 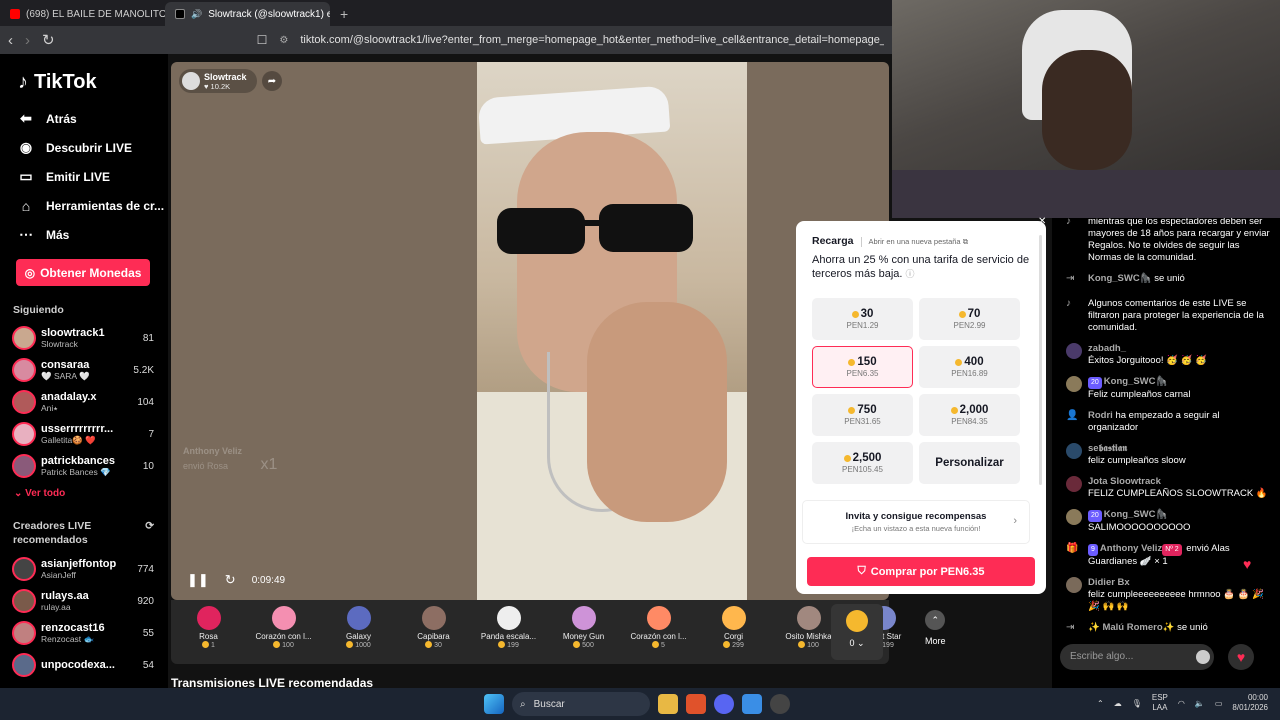 What do you see at coordinates (247, 14) in the screenshot?
I see `browser-tab-tiktok: 🔊 Slowtrack (@sloowtrack1) e ×` at bounding box center [247, 14].